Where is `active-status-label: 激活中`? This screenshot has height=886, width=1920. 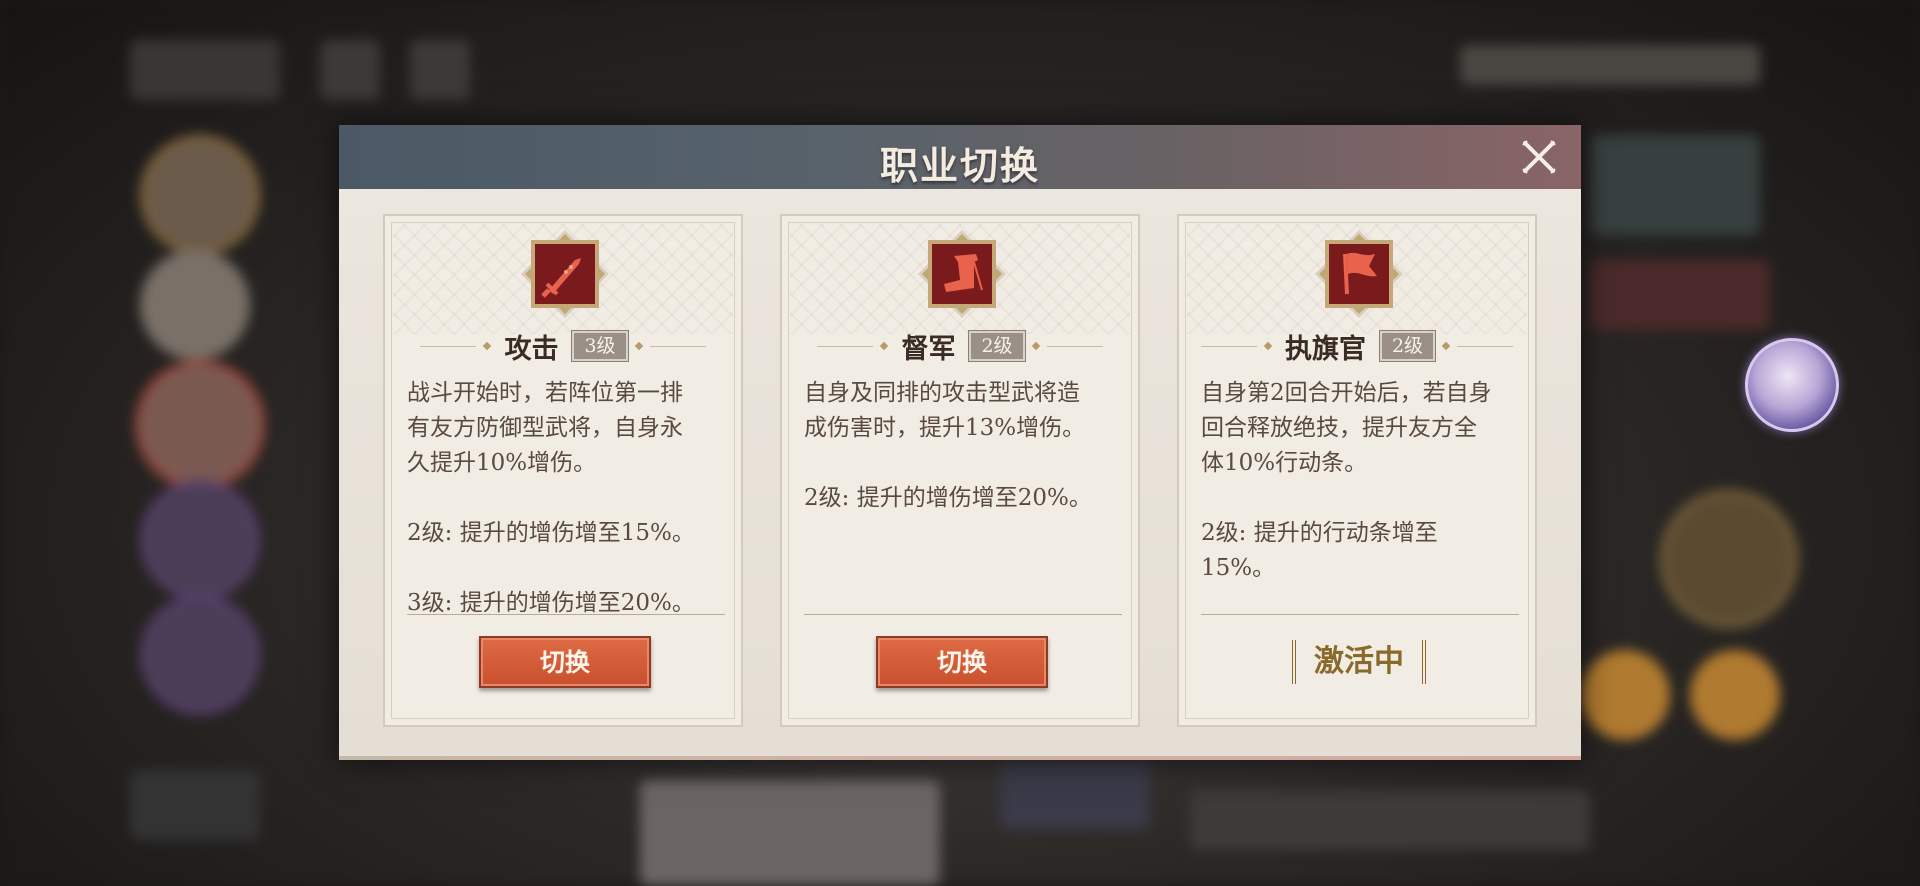 active-status-label: 激活中 is located at coordinates (1359, 662).